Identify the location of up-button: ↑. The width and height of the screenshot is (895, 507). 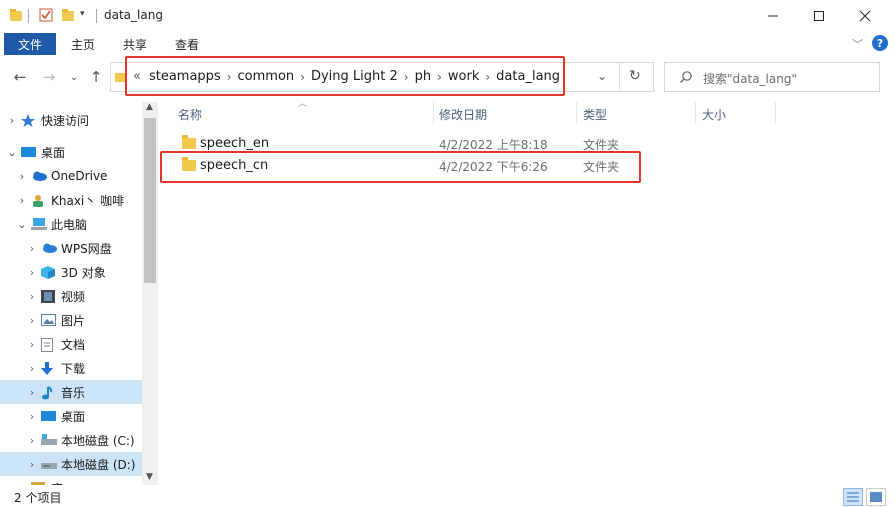
(96, 77).